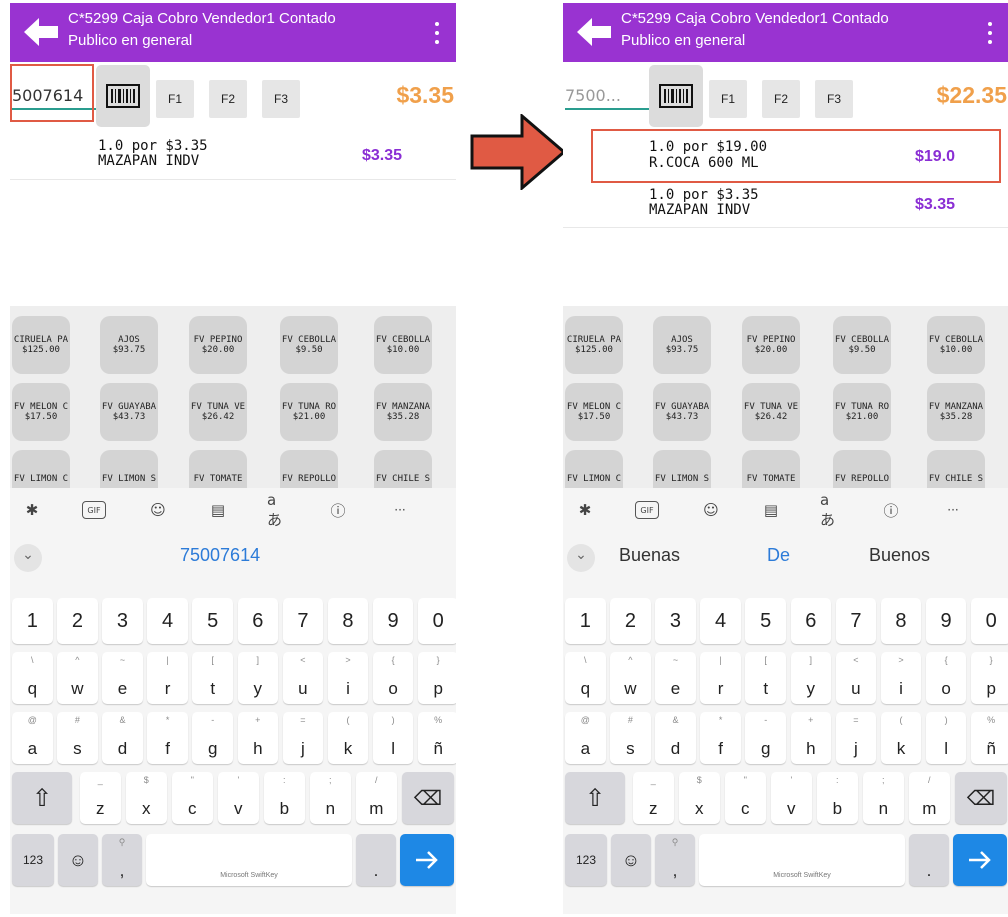 The height and width of the screenshot is (917, 1008). What do you see at coordinates (348, 678) in the screenshot?
I see `key-i: > i` at bounding box center [348, 678].